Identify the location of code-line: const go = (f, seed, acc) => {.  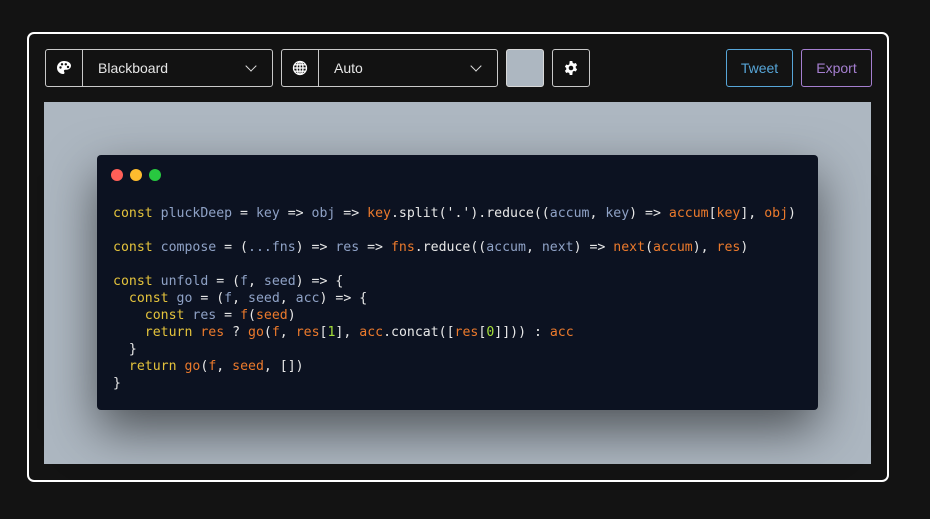
(454, 298).